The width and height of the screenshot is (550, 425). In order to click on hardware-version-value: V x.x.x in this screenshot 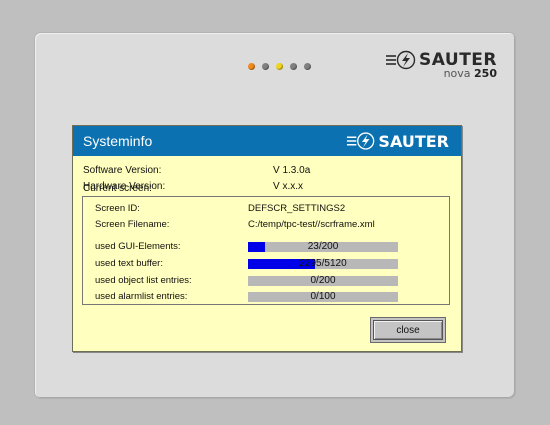, I will do `click(288, 186)`.